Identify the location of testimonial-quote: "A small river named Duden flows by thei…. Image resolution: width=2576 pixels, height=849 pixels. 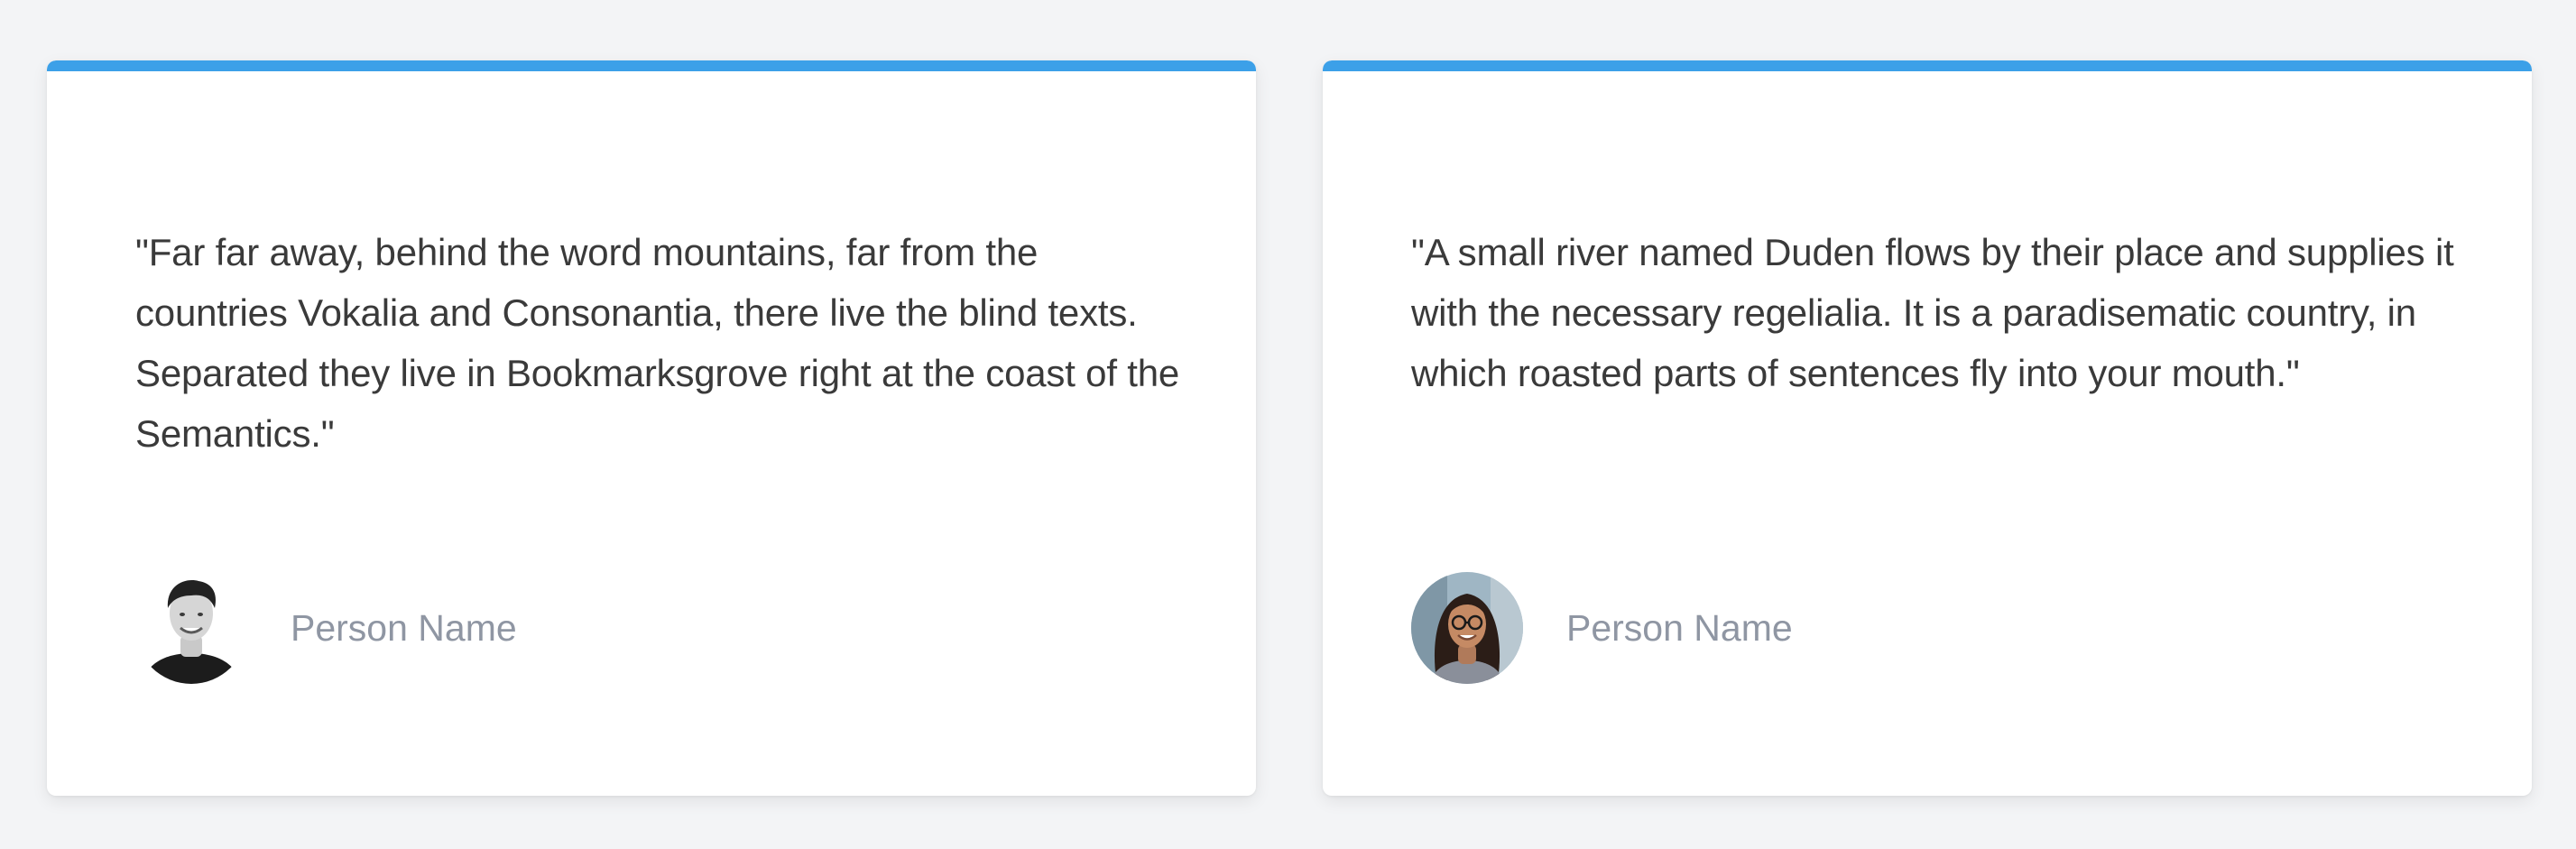
(1933, 312).